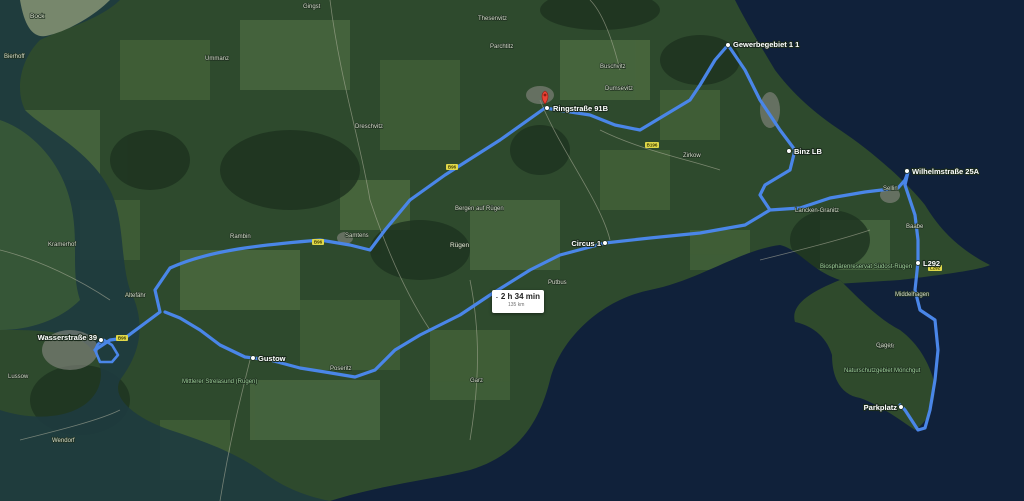  Describe the element at coordinates (460, 245) in the screenshot. I see `place-label: Rügen` at that location.